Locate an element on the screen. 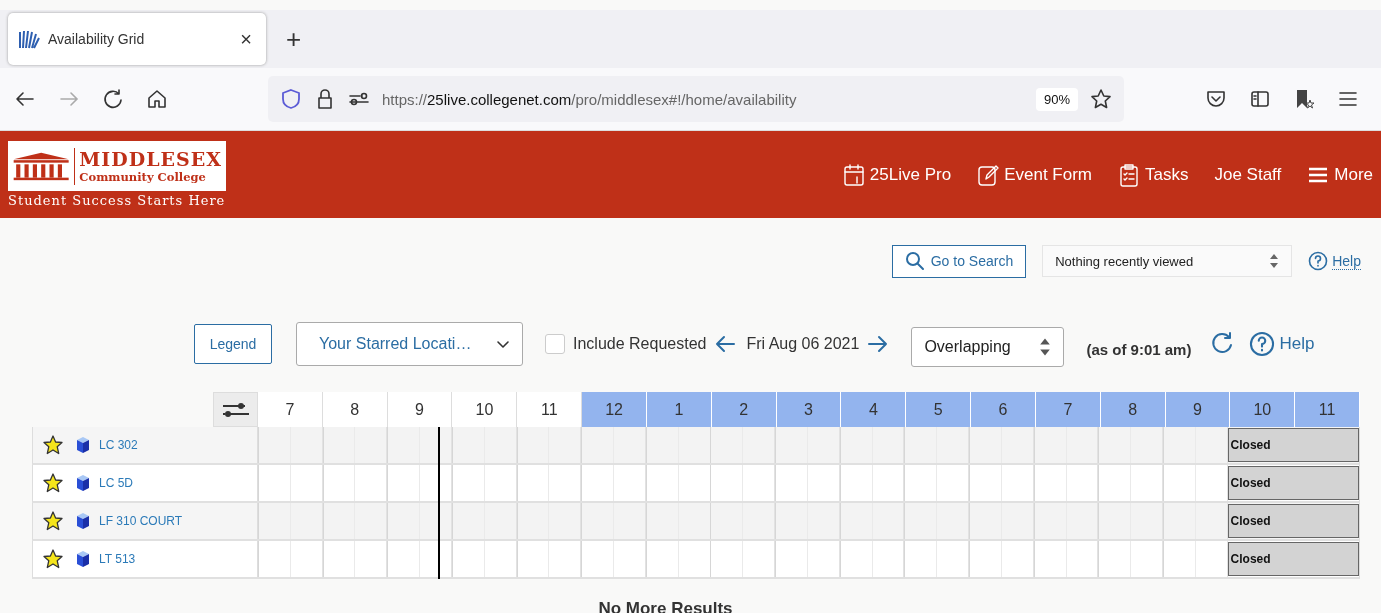  home-icon is located at coordinates (157, 99).